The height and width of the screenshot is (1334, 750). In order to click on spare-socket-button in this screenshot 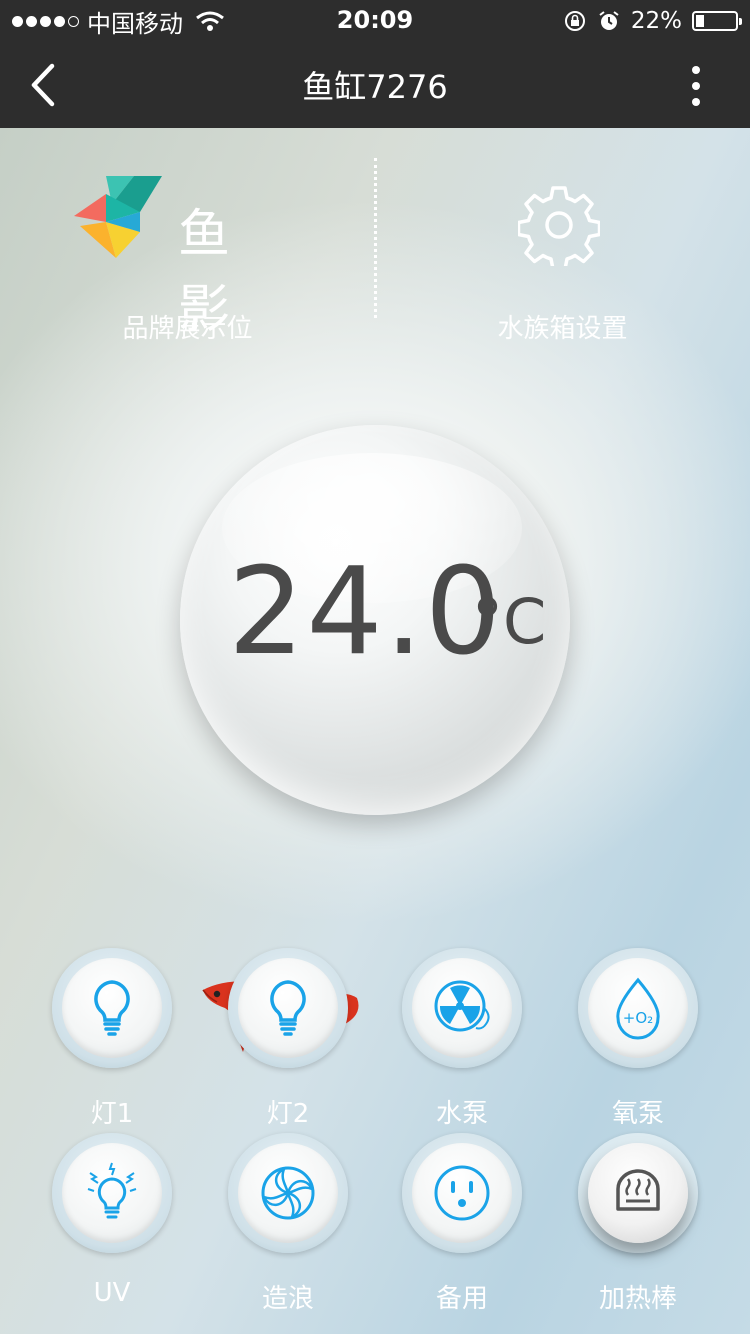, I will do `click(462, 1193)`.